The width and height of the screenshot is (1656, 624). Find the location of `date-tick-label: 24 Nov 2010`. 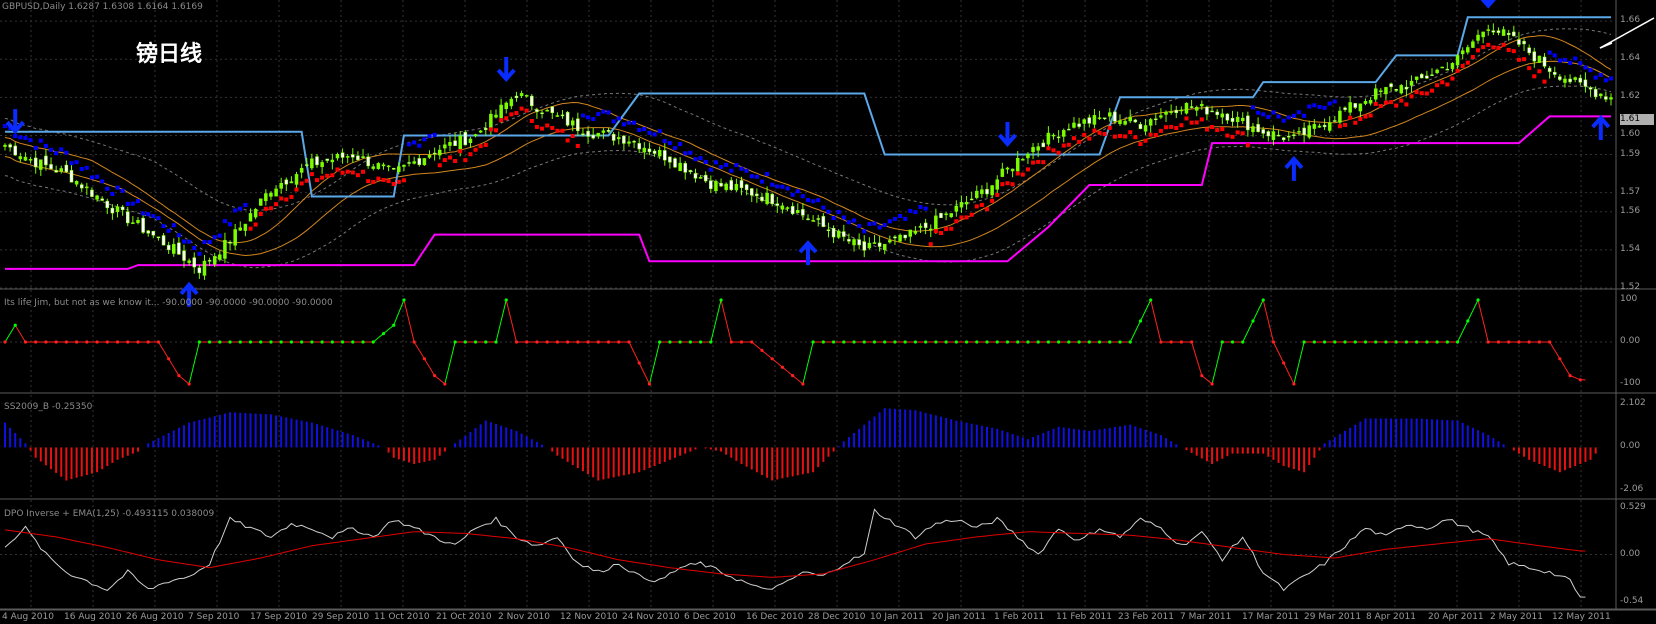

date-tick-label: 24 Nov 2010 is located at coordinates (651, 617).